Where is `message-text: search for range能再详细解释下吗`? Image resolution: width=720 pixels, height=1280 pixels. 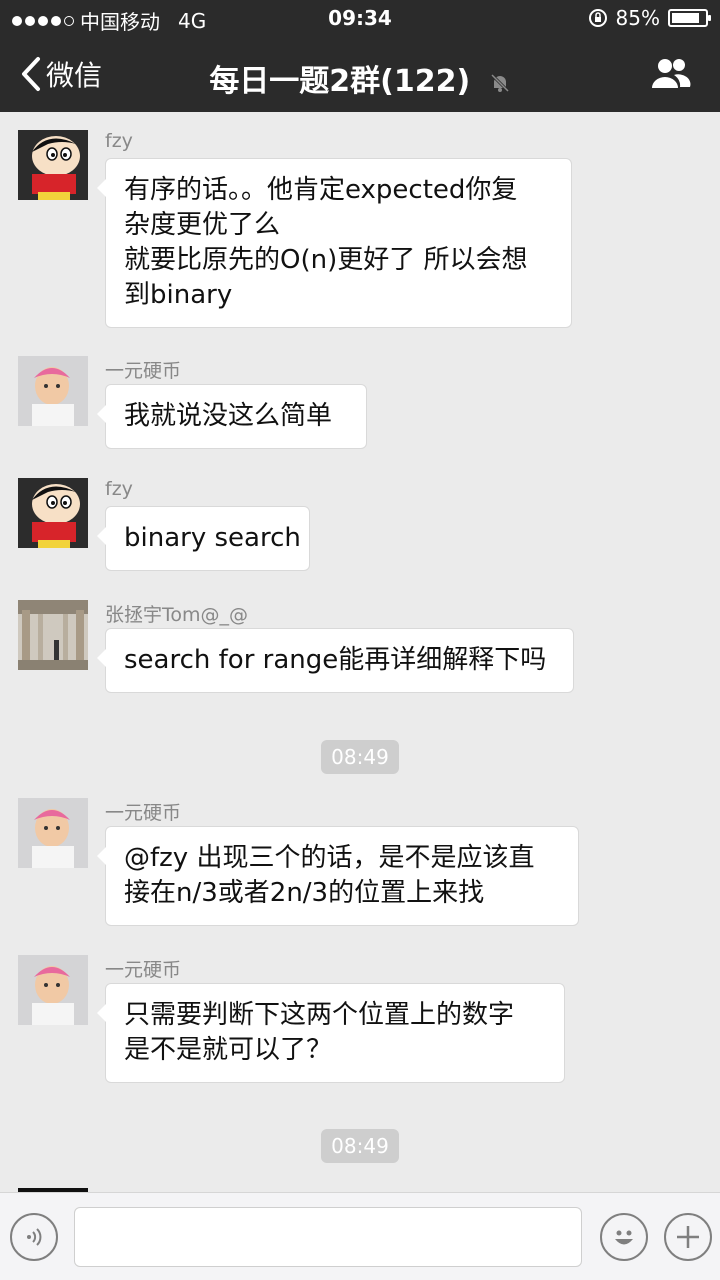
message-text: search for range能再详细解释下吗 is located at coordinates (335, 660).